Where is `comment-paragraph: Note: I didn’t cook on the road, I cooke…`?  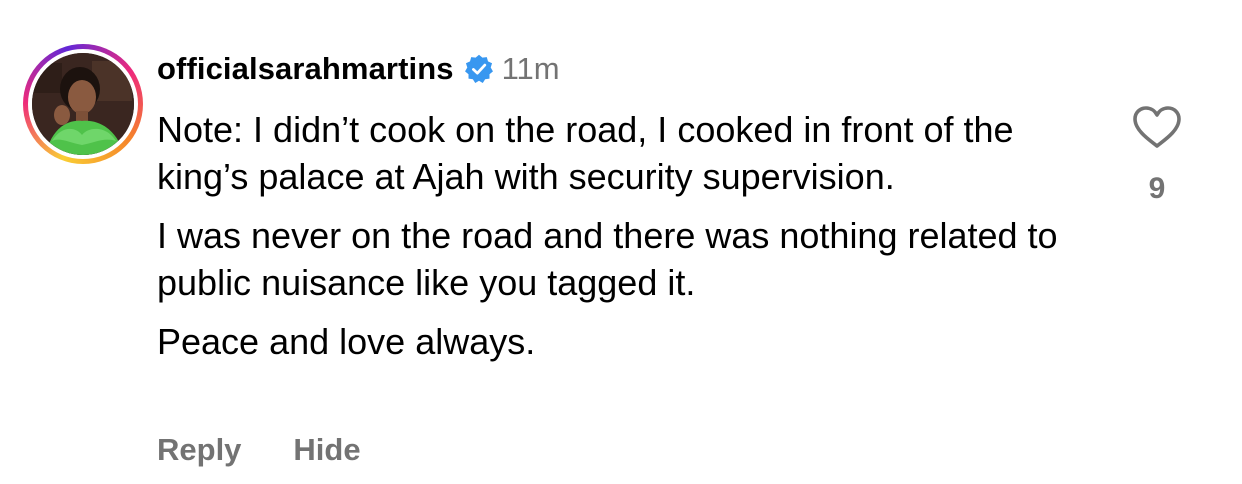 comment-paragraph: Note: I didn’t cook on the road, I cooke… is located at coordinates (585, 153).